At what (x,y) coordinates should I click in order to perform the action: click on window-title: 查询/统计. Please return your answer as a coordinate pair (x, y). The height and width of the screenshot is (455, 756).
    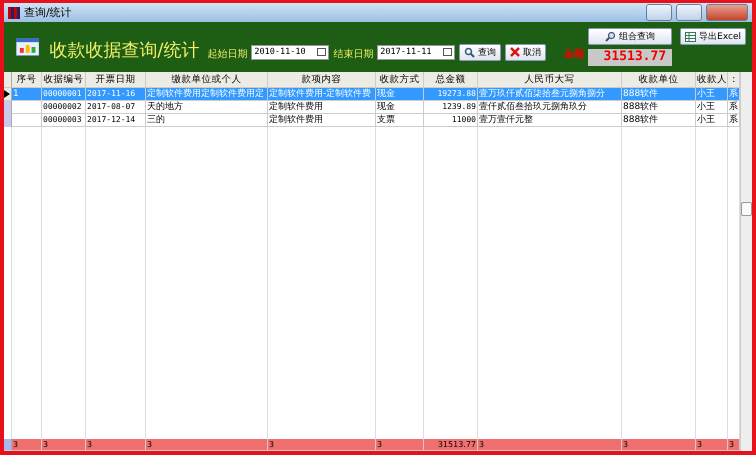
    Looking at the image, I should click on (48, 12).